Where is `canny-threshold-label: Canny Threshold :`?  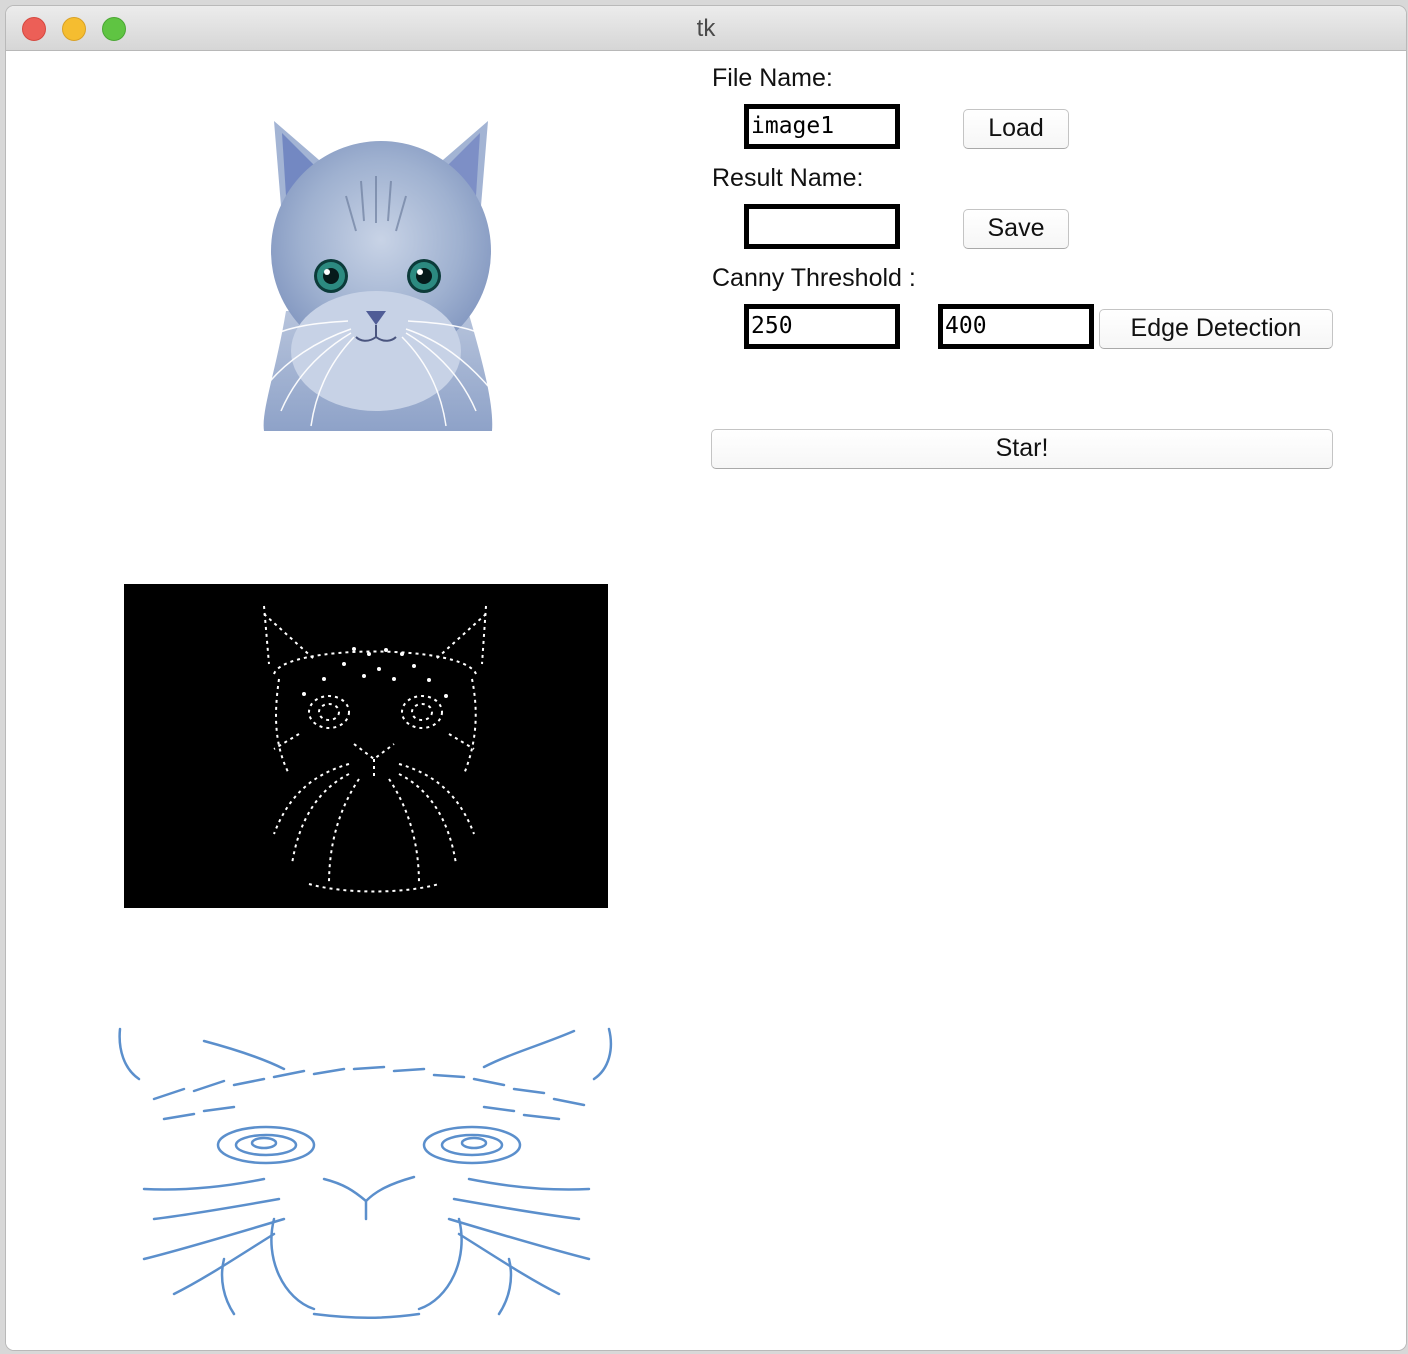 canny-threshold-label: Canny Threshold : is located at coordinates (814, 278).